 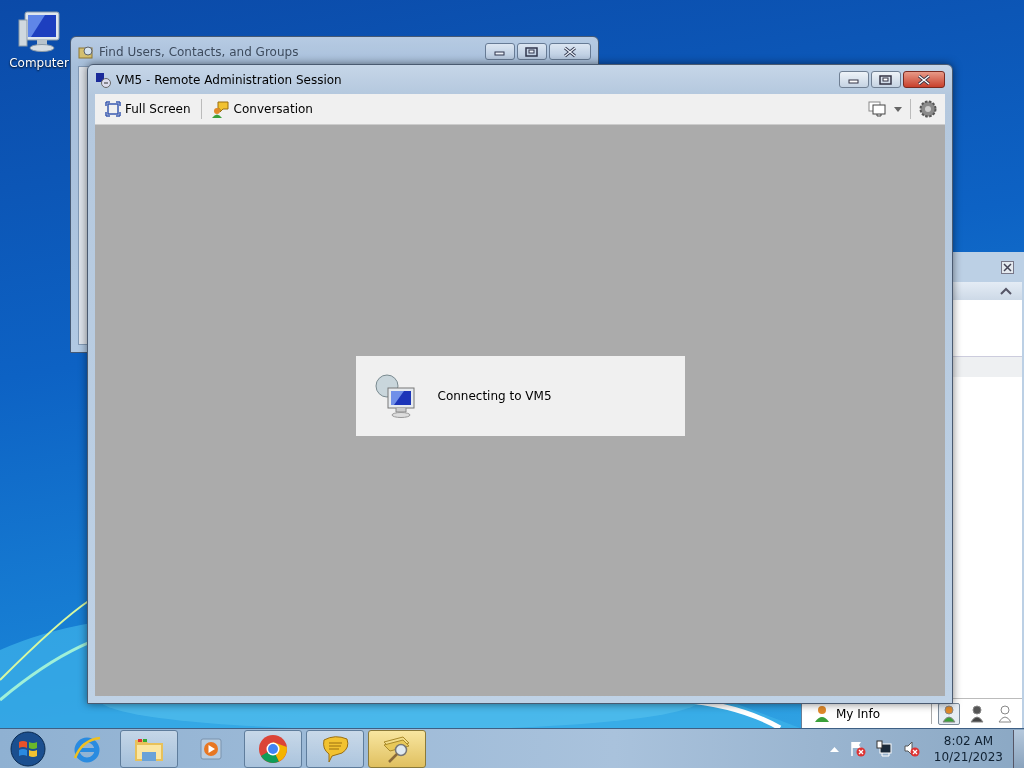 I want to click on folder-search-icon, so click(x=86, y=51).